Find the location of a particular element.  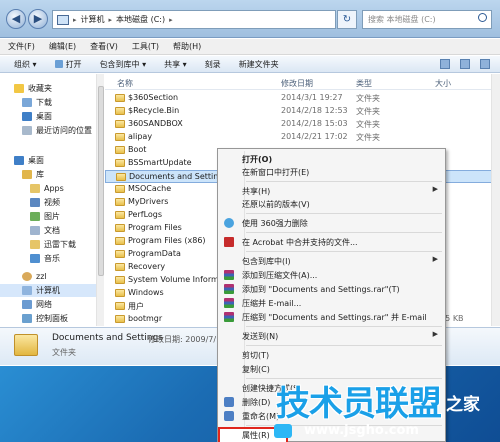

menu-item-copy: 复制(C) is located at coordinates (332, 369).